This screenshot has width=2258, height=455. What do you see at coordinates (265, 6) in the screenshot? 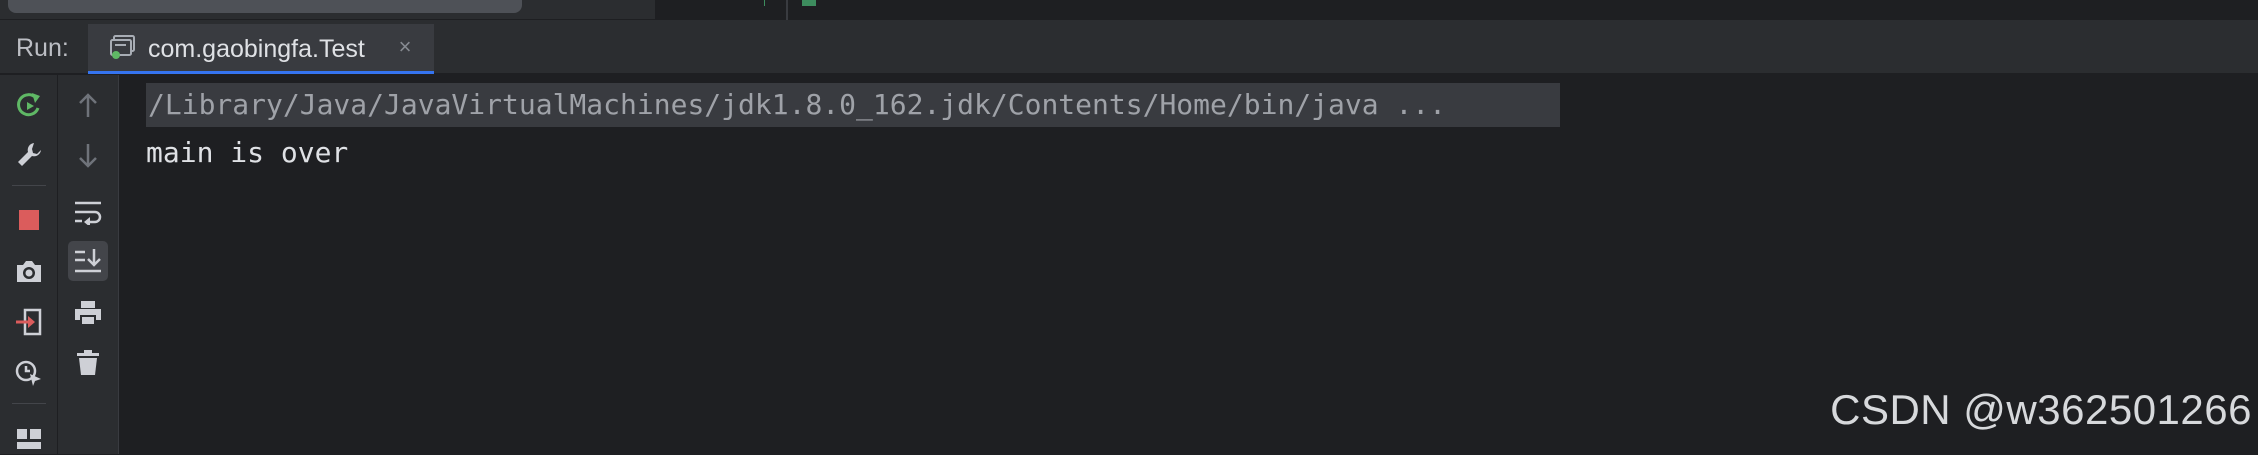
I see `horizontal-scrollbar` at bounding box center [265, 6].